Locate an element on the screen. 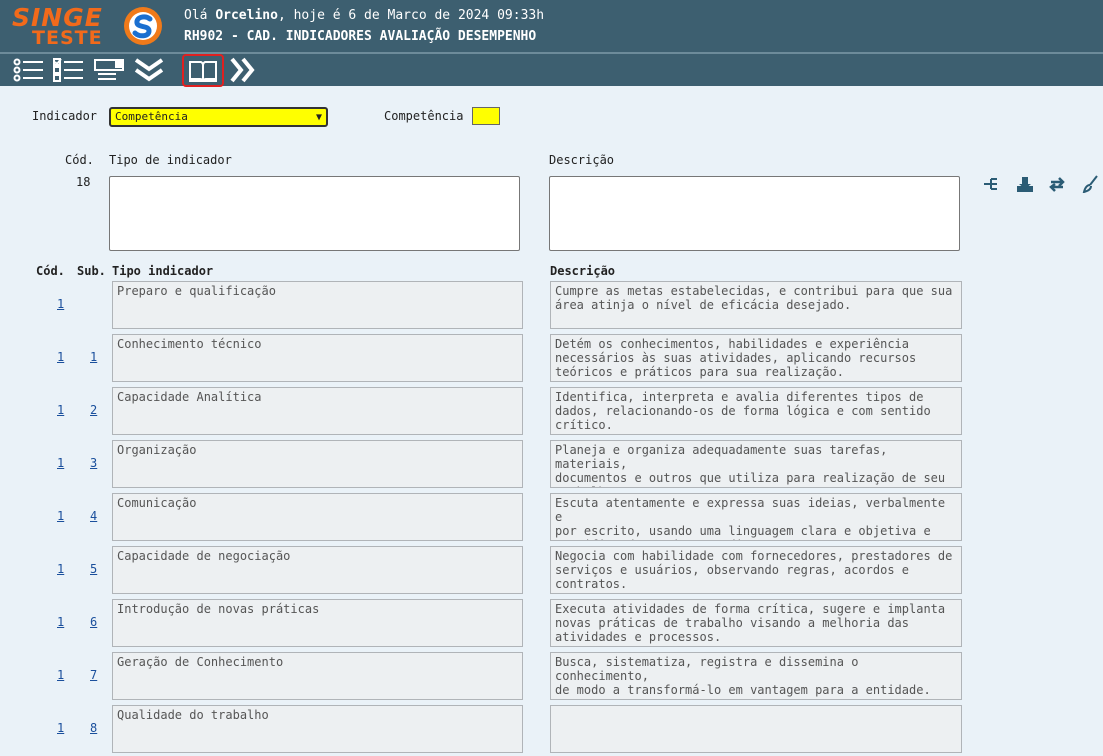 Image resolution: width=1103 pixels, height=756 pixels. greeting-prefix: Olá is located at coordinates (200, 15).